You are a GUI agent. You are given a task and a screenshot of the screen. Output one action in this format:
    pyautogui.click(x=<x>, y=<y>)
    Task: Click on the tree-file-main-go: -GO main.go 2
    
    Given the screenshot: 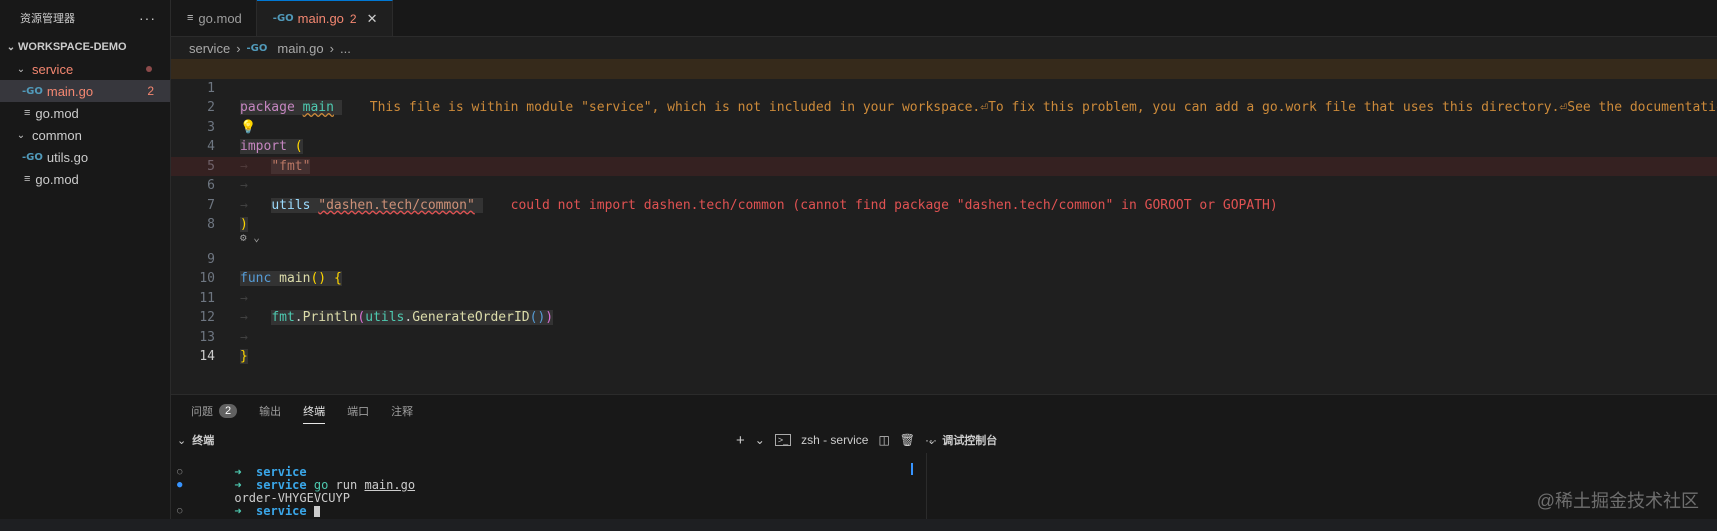 What is the action you would take?
    pyautogui.click(x=85, y=91)
    